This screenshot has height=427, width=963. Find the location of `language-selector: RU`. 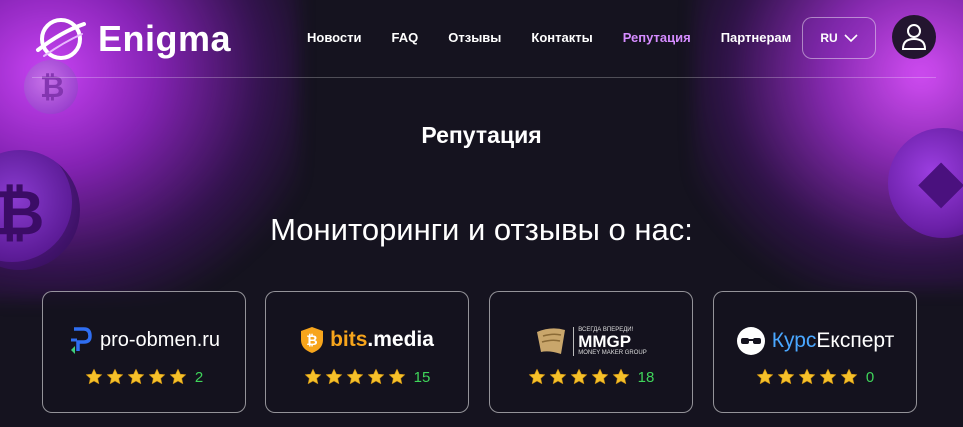

language-selector: RU is located at coordinates (839, 38).